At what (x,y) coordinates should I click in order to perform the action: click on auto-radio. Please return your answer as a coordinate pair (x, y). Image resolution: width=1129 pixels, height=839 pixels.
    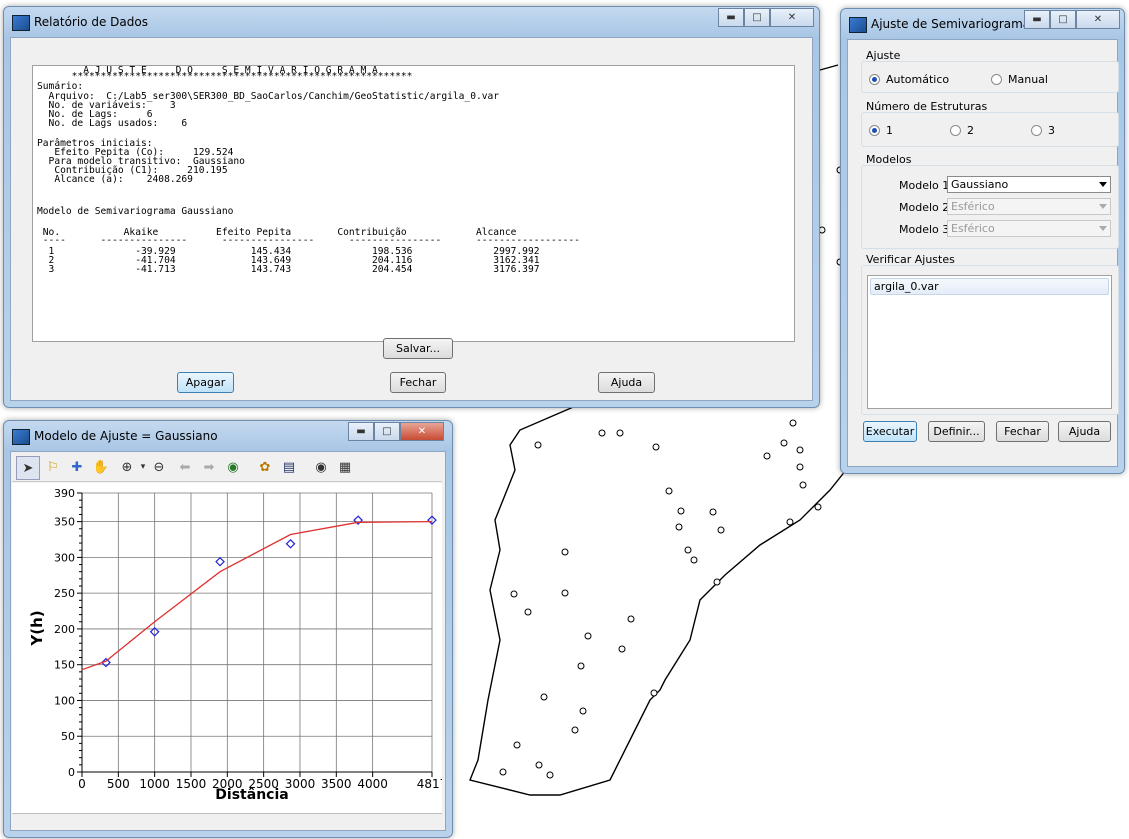
    Looking at the image, I should click on (874, 79).